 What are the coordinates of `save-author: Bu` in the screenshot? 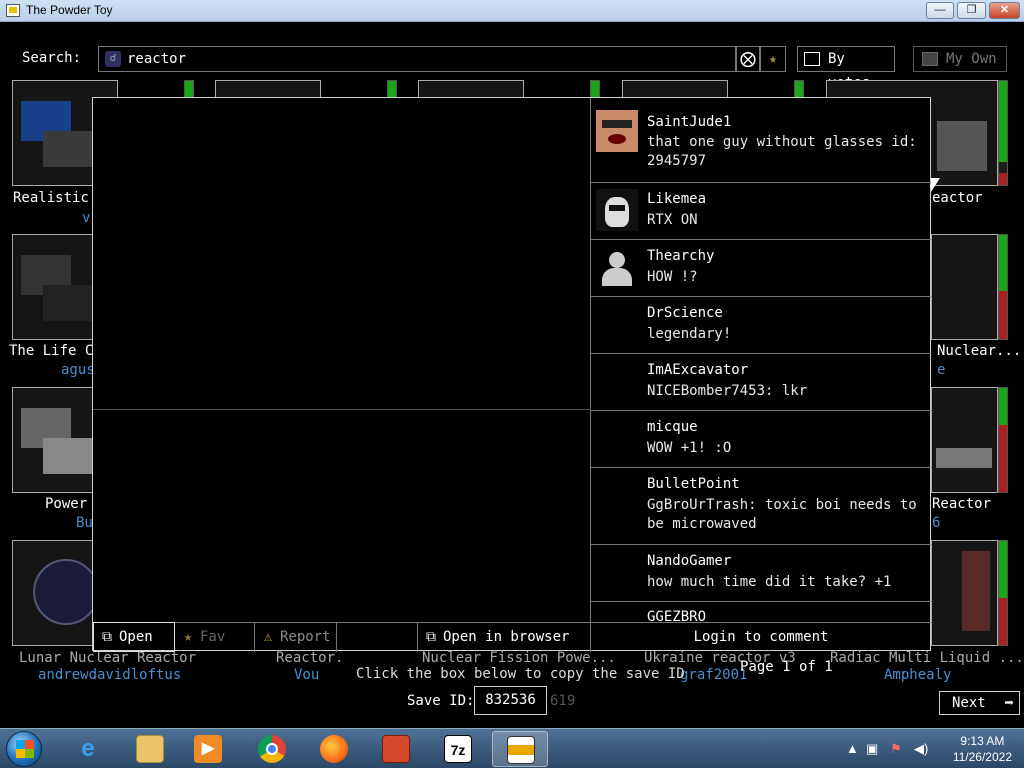 It's located at (84, 523).